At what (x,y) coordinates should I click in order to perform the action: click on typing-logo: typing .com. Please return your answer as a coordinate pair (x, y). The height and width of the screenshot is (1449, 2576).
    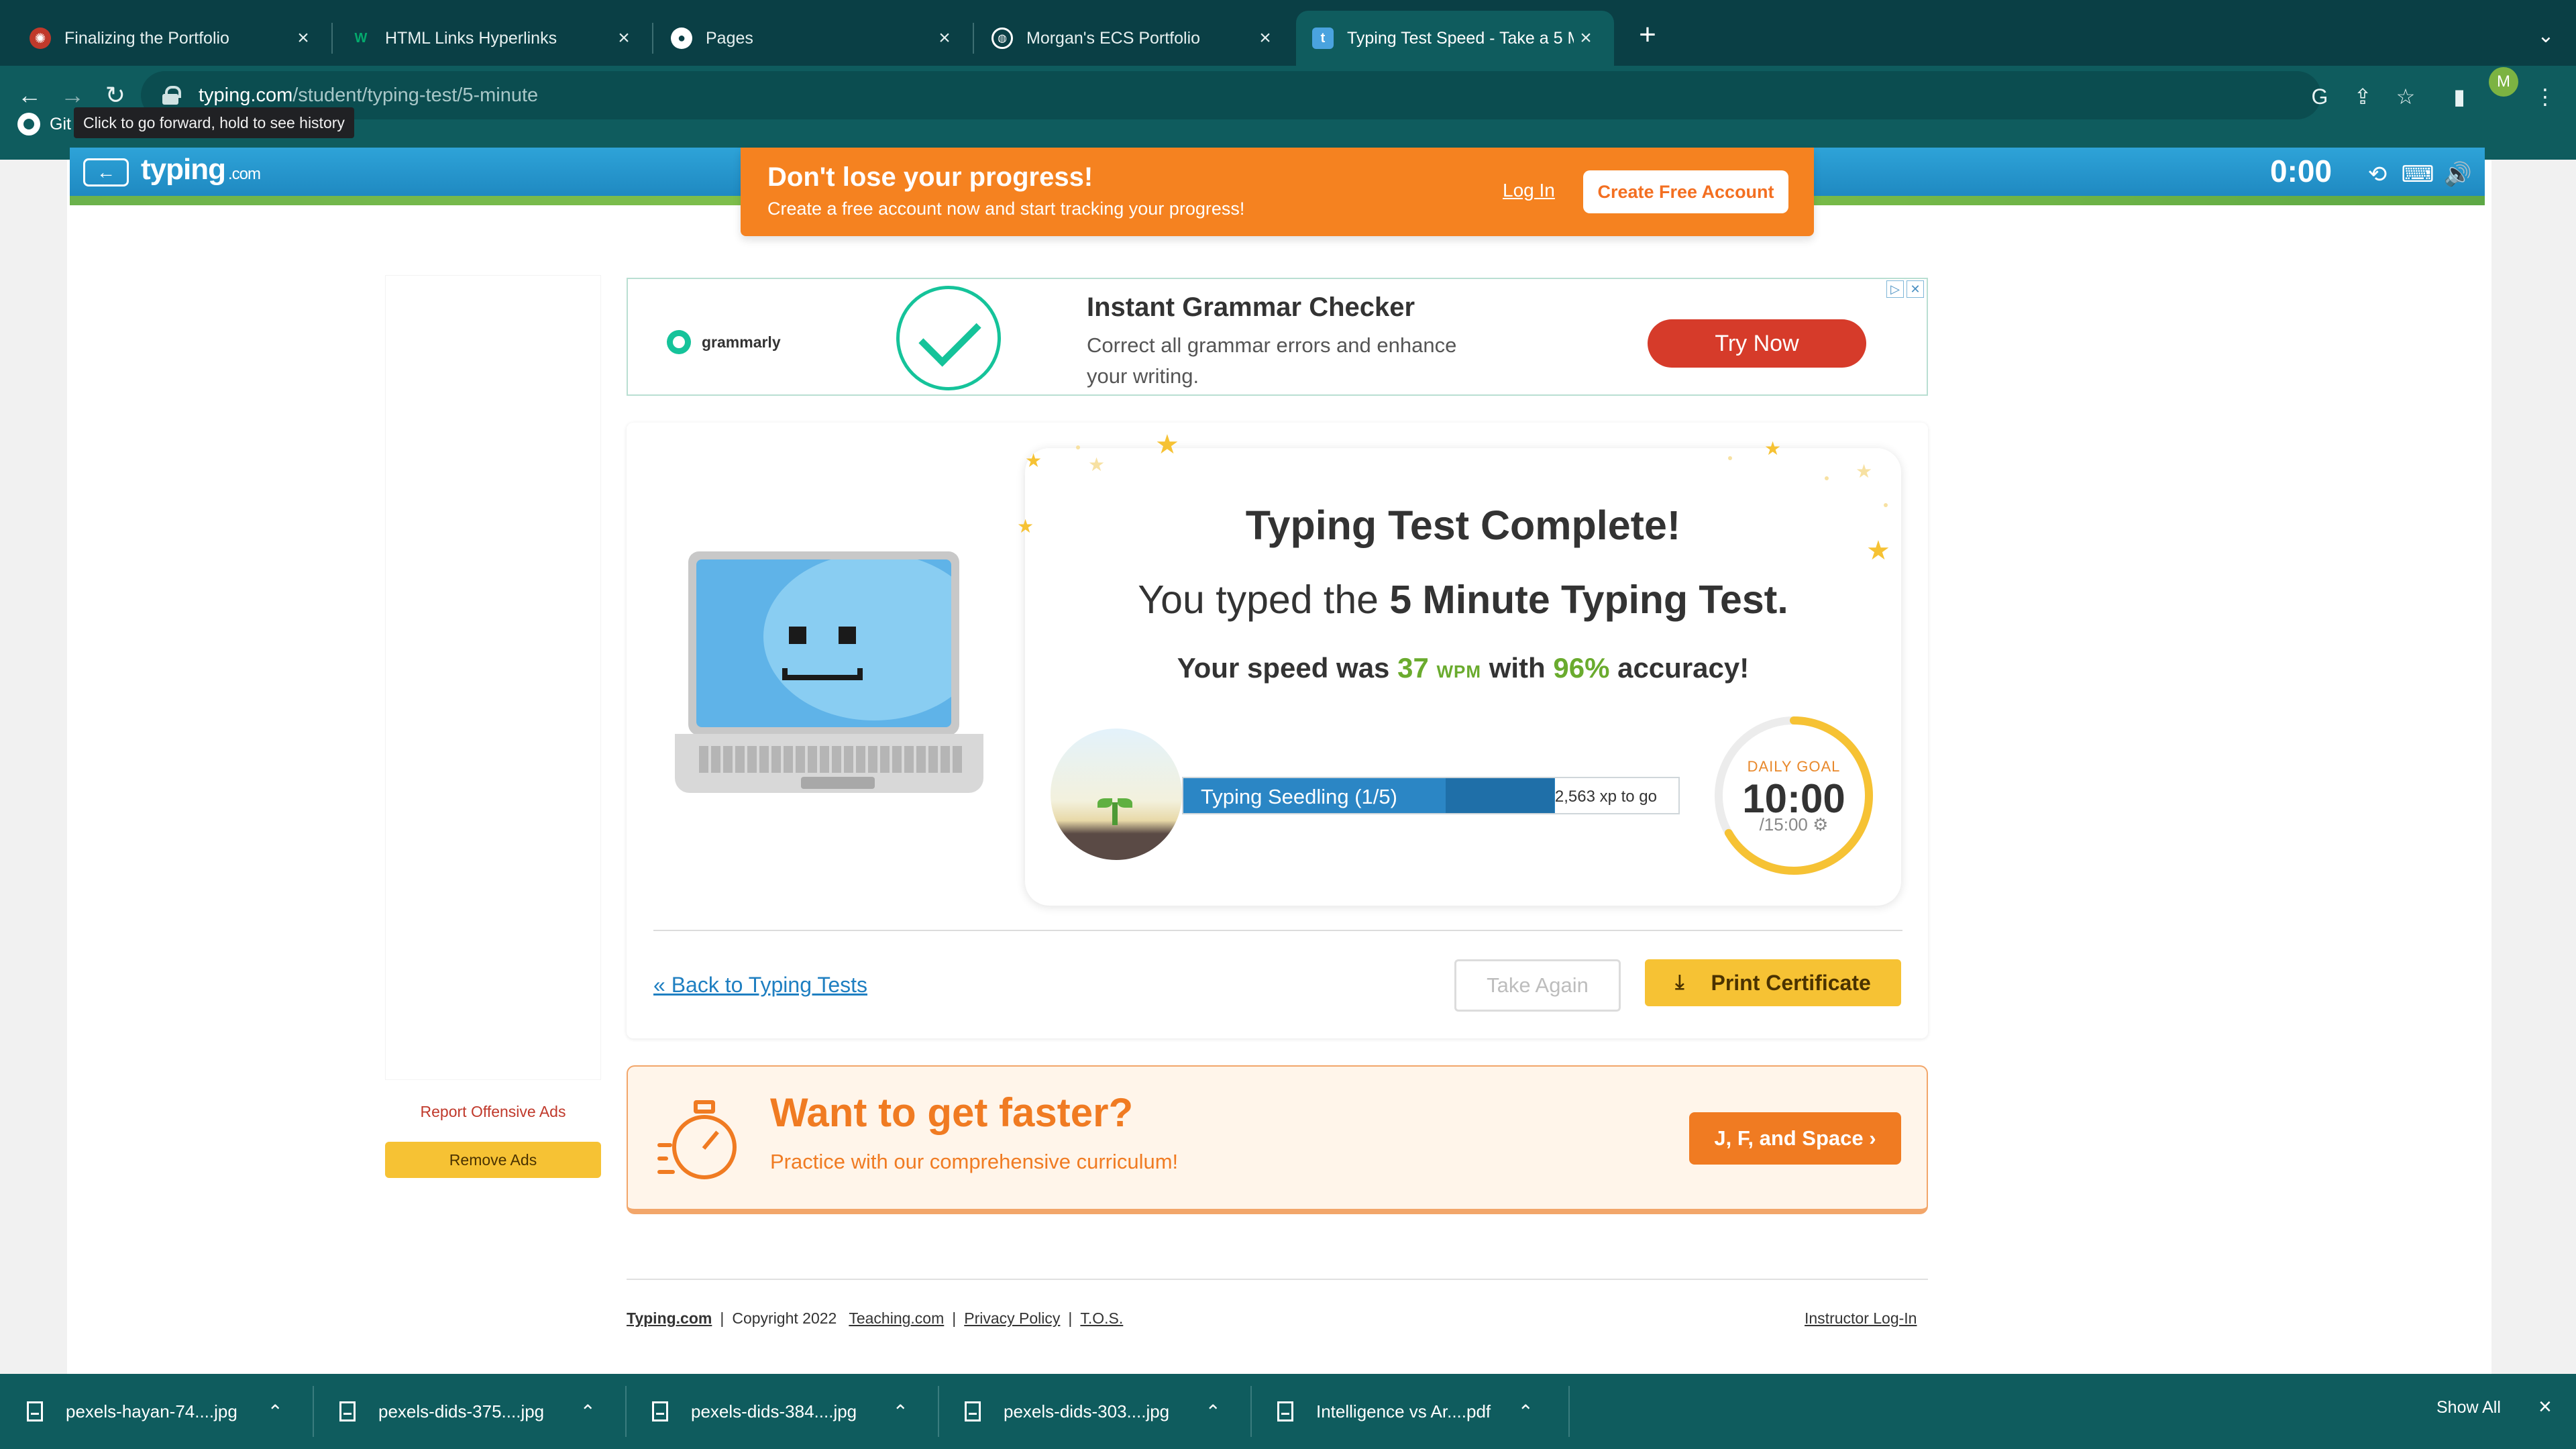
    Looking at the image, I should click on (201, 169).